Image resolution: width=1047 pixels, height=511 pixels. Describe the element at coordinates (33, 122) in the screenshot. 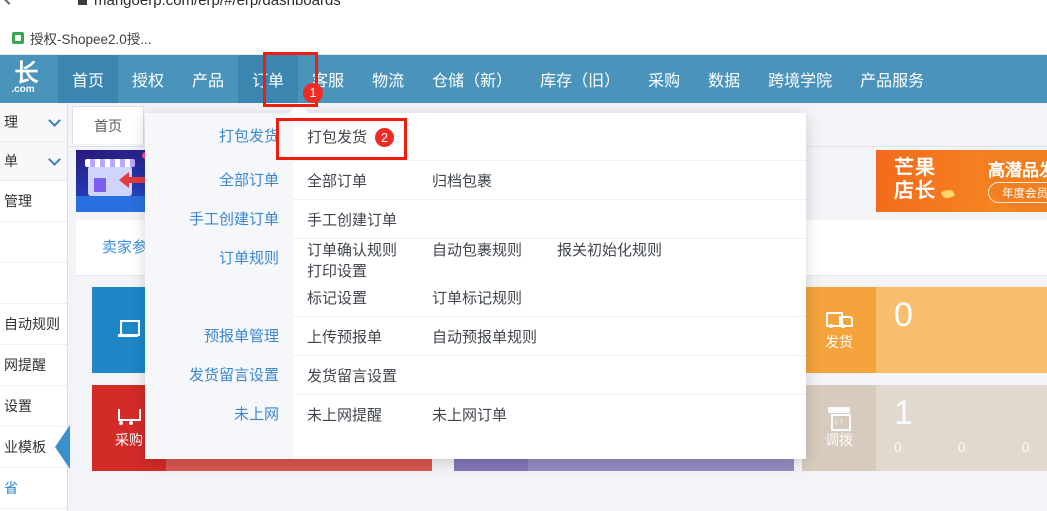

I see `sidebar-group-1: 理` at that location.